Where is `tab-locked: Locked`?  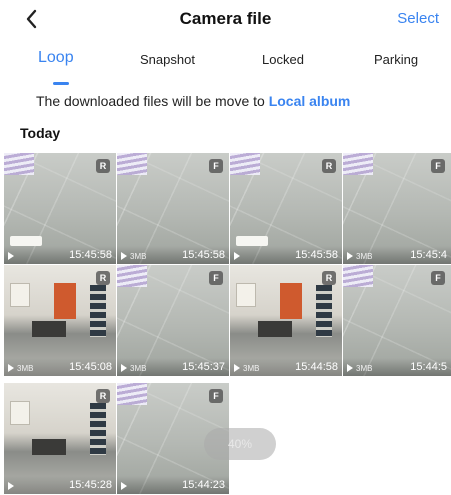
tab-locked: Locked is located at coordinates (283, 59).